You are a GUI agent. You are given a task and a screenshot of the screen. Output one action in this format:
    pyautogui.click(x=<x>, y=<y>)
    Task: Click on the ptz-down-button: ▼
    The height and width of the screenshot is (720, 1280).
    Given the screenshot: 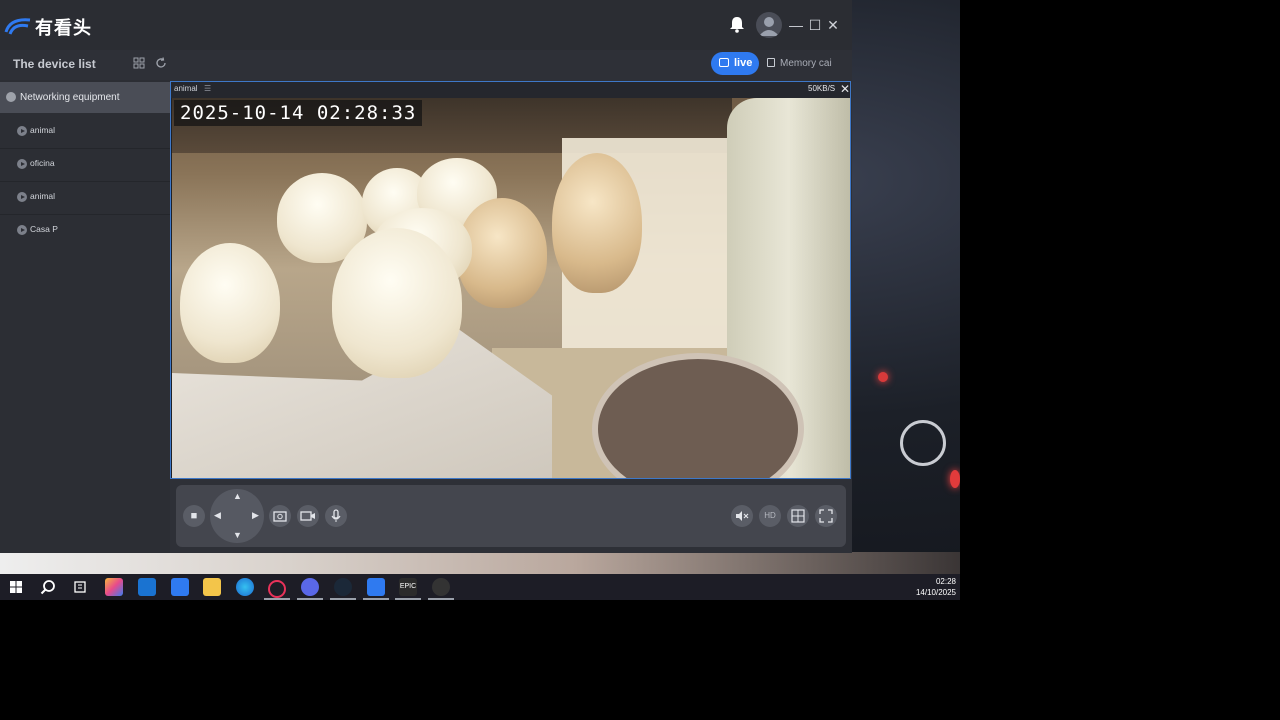 What is the action you would take?
    pyautogui.click(x=237, y=535)
    